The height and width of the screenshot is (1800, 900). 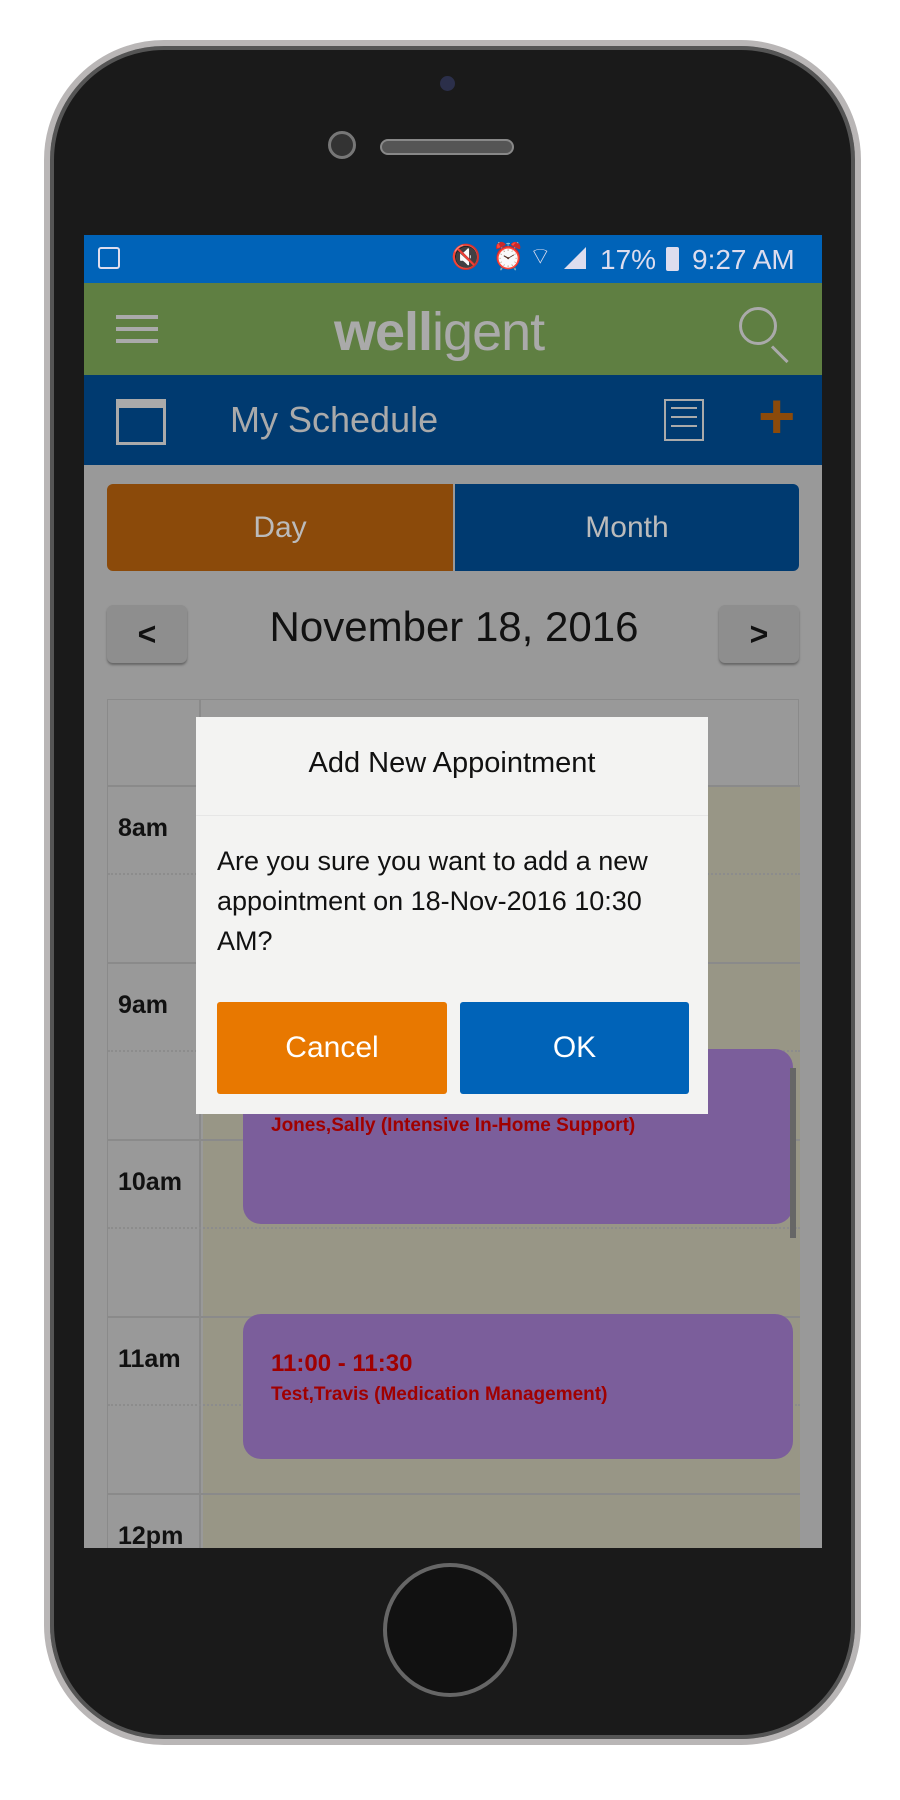 What do you see at coordinates (109, 258) in the screenshot?
I see `image-icon` at bounding box center [109, 258].